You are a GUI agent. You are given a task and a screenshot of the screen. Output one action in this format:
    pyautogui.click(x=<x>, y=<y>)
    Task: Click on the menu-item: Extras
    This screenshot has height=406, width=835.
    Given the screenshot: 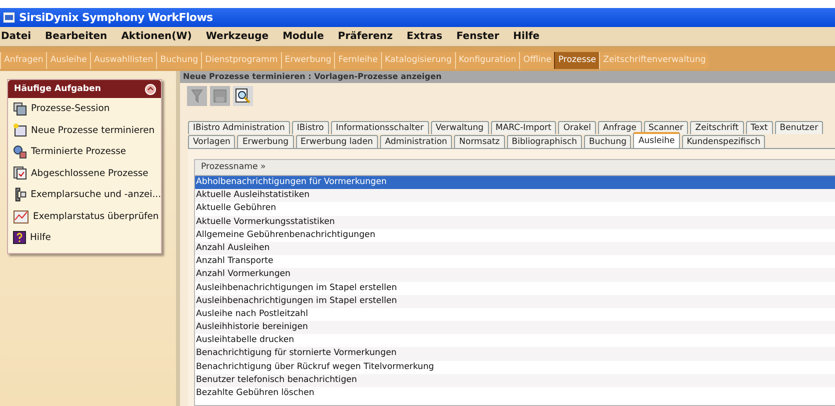 What is the action you would take?
    pyautogui.click(x=424, y=36)
    